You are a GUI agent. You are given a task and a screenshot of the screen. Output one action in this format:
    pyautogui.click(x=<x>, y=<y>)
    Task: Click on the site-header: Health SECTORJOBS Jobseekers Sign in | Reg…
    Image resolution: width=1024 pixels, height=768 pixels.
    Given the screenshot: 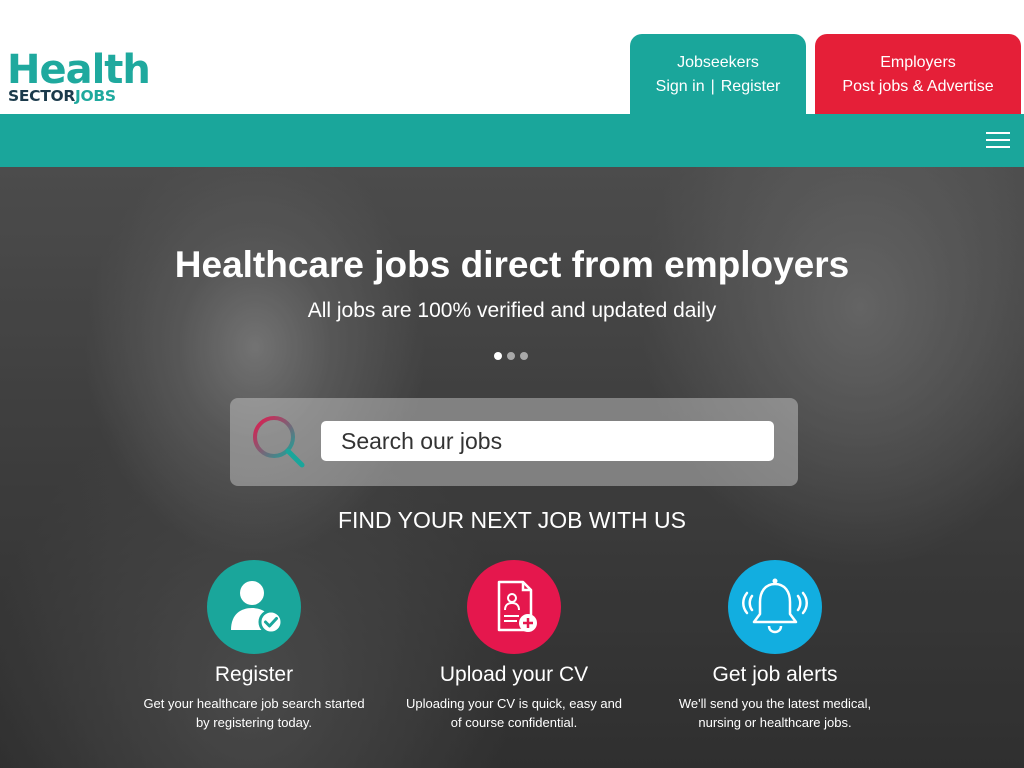 What is the action you would take?
    pyautogui.click(x=512, y=57)
    